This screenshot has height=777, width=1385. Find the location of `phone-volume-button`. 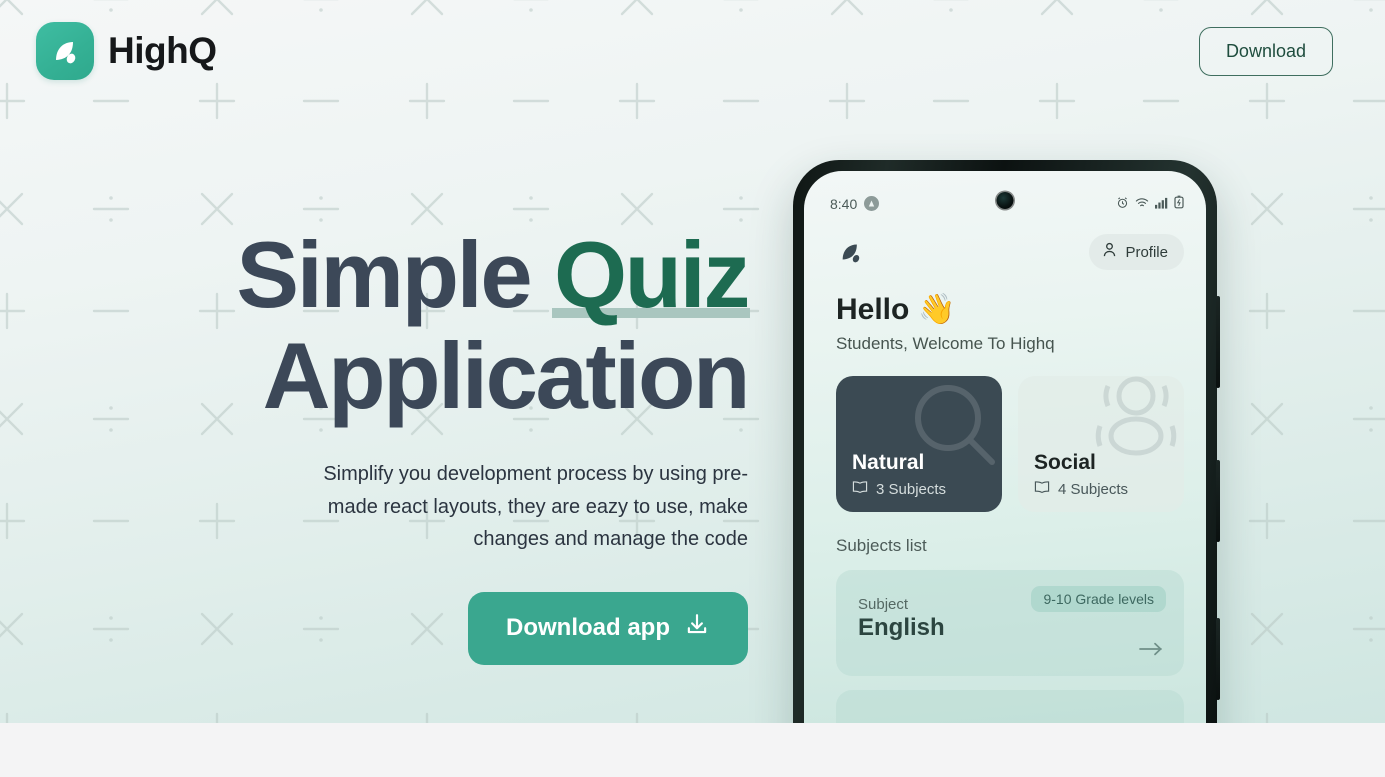

phone-volume-button is located at coordinates (1218, 342).